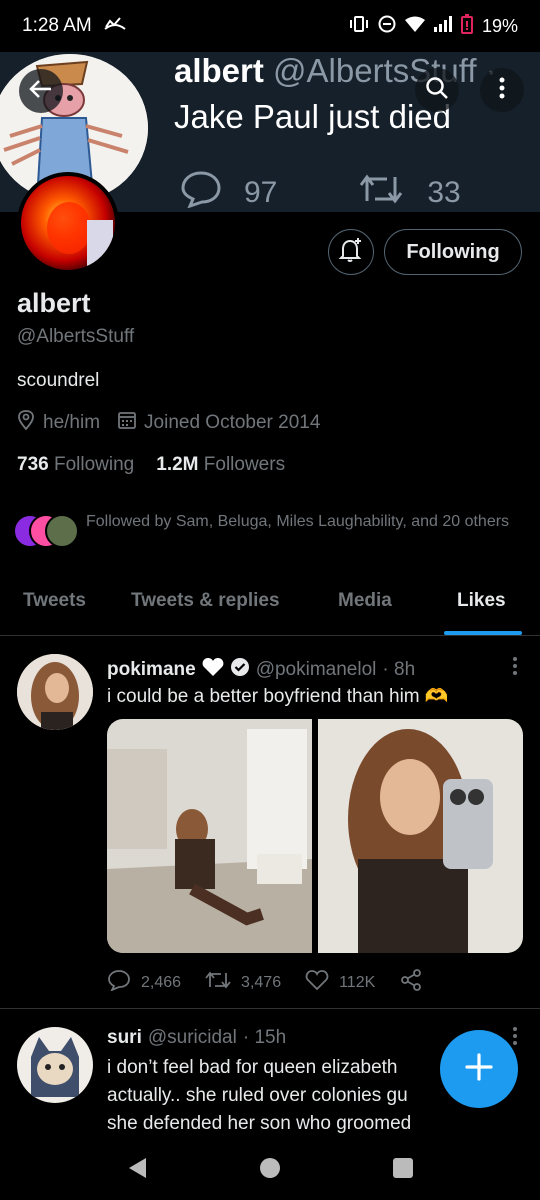  Describe the element at coordinates (72, 422) in the screenshot. I see `profile-pronouns: he/him` at that location.